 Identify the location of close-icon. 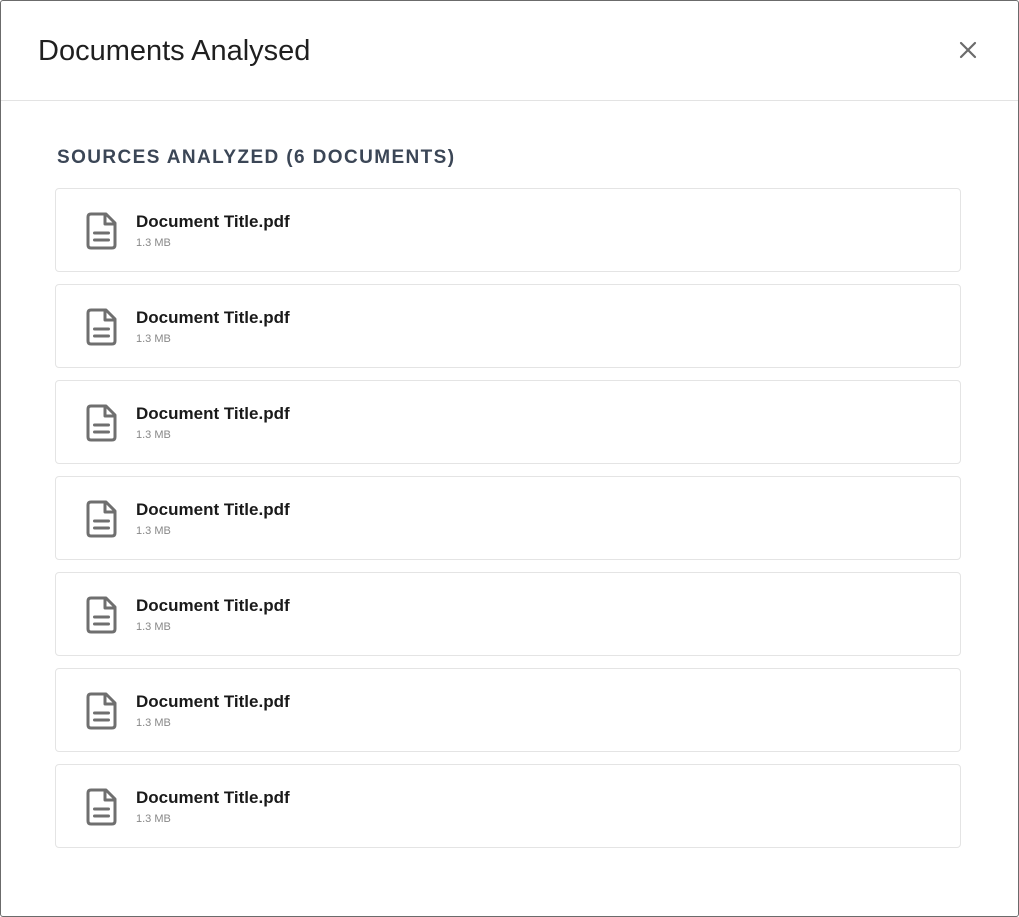
(968, 50).